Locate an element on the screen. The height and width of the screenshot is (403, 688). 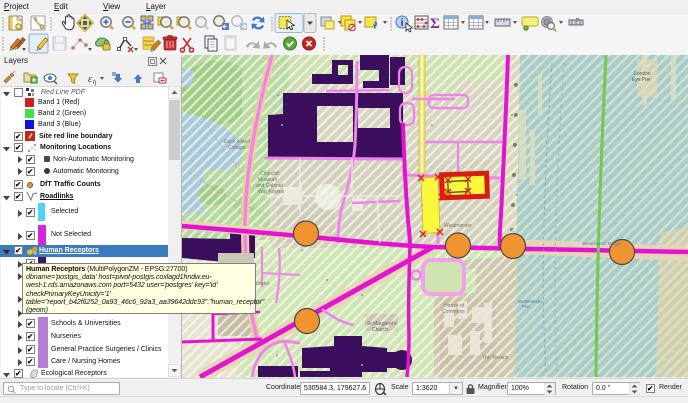
svg-text: Pier is located at coordinates (526, 306).